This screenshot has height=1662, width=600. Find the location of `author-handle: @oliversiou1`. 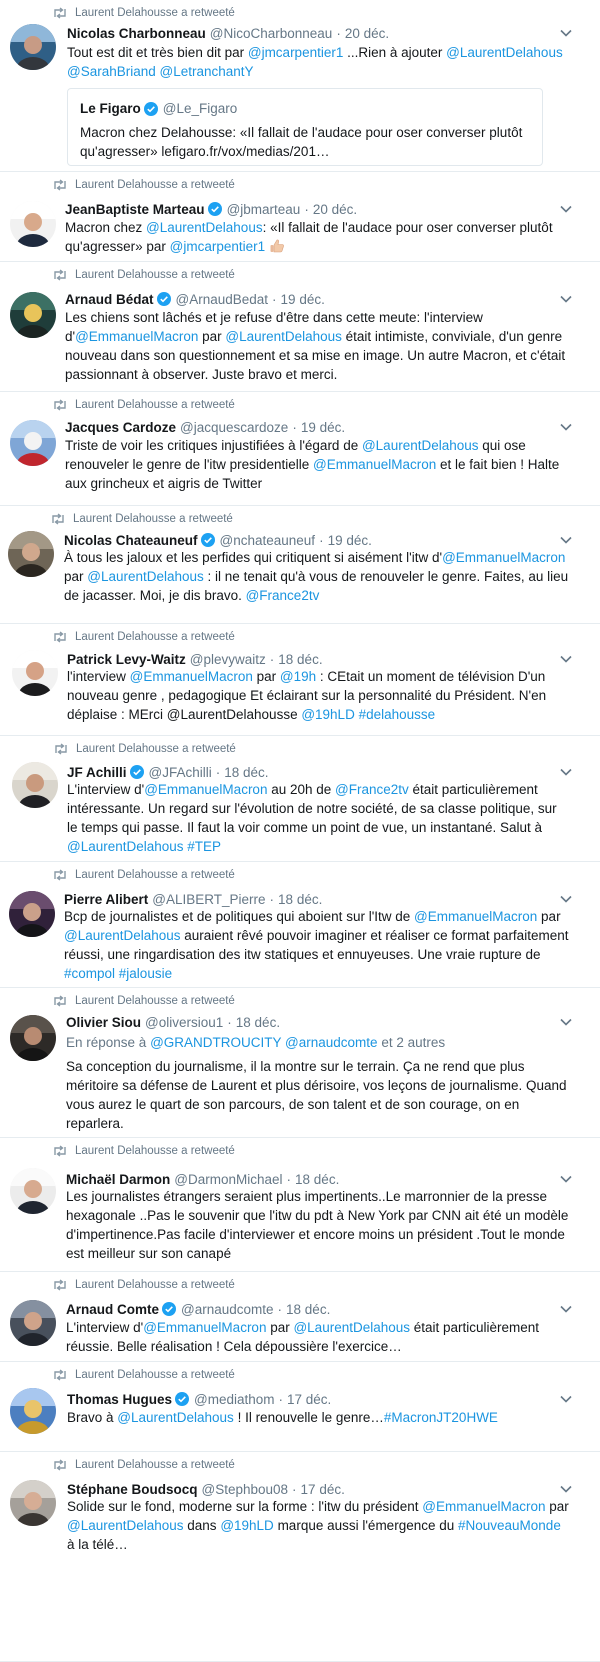

author-handle: @oliversiou1 is located at coordinates (184, 1022).